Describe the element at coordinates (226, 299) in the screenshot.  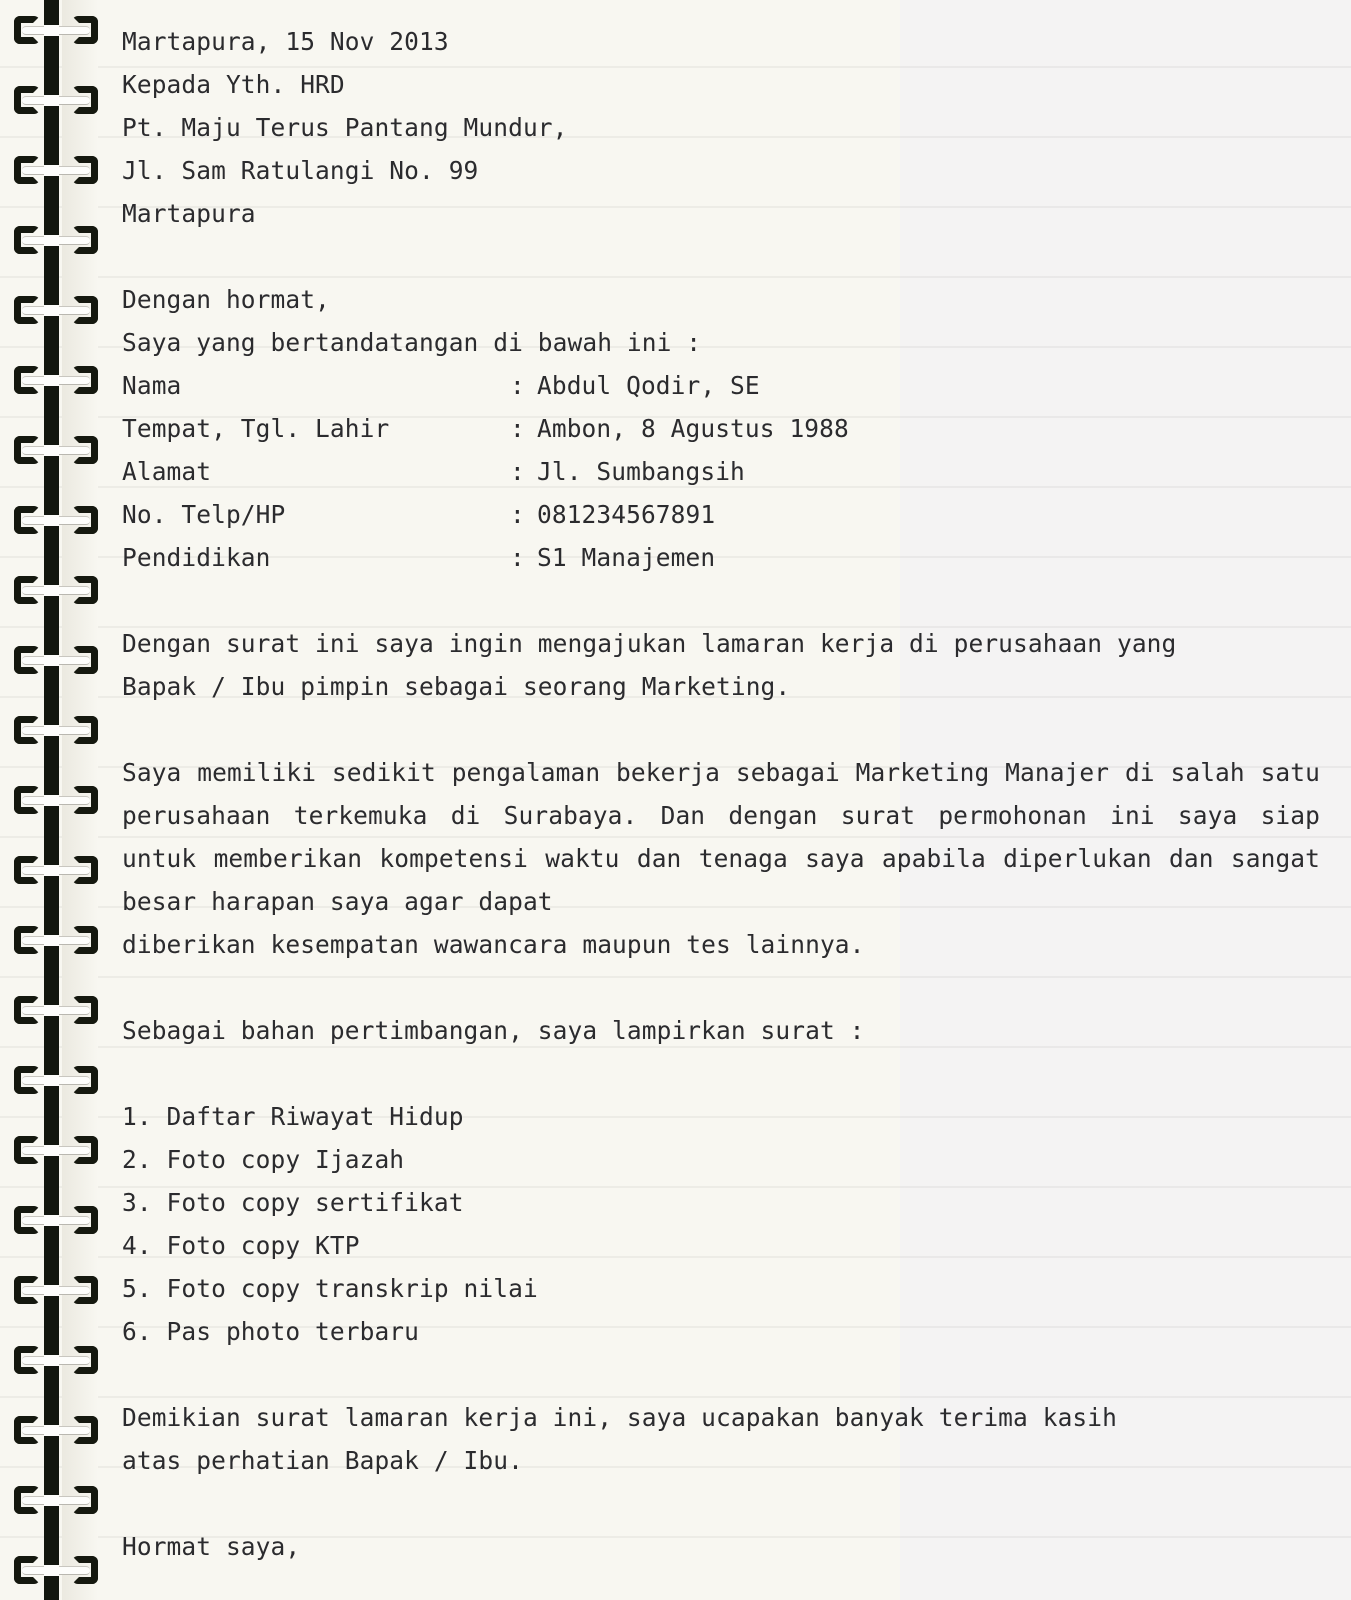
I see `greeting: Dengan hormat,` at that location.